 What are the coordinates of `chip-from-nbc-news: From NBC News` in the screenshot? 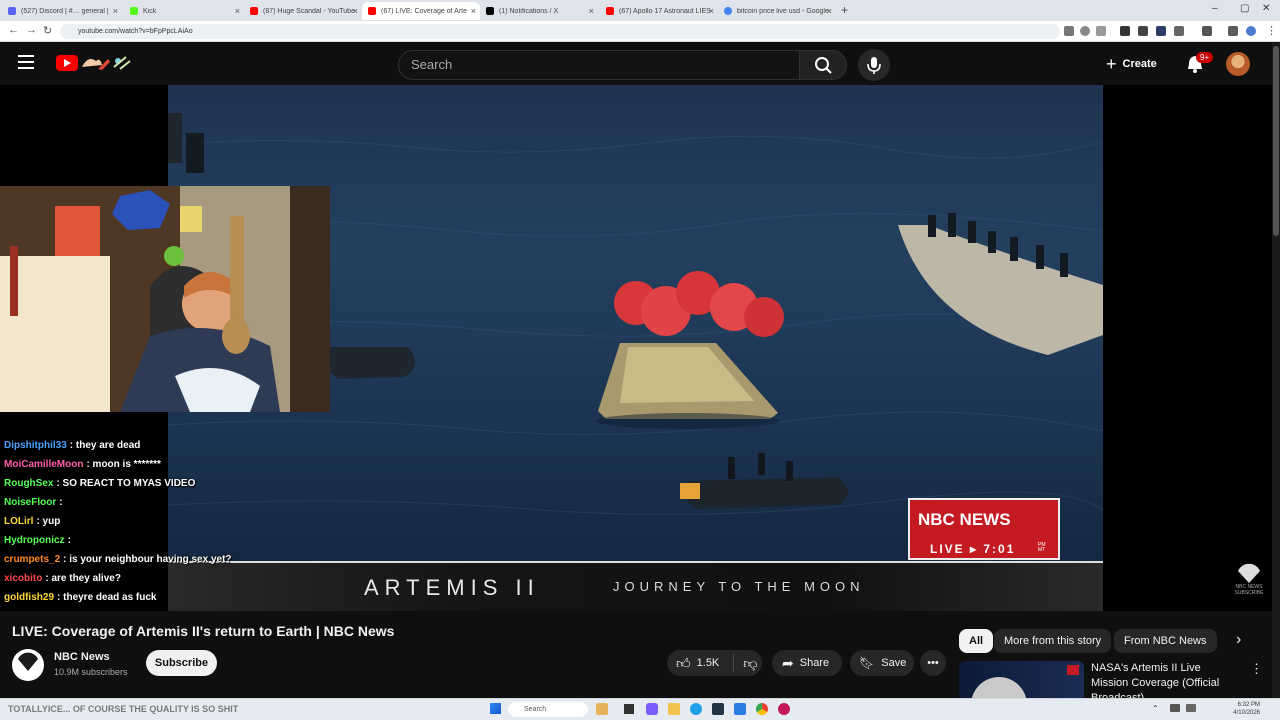 It's located at (1165, 641).